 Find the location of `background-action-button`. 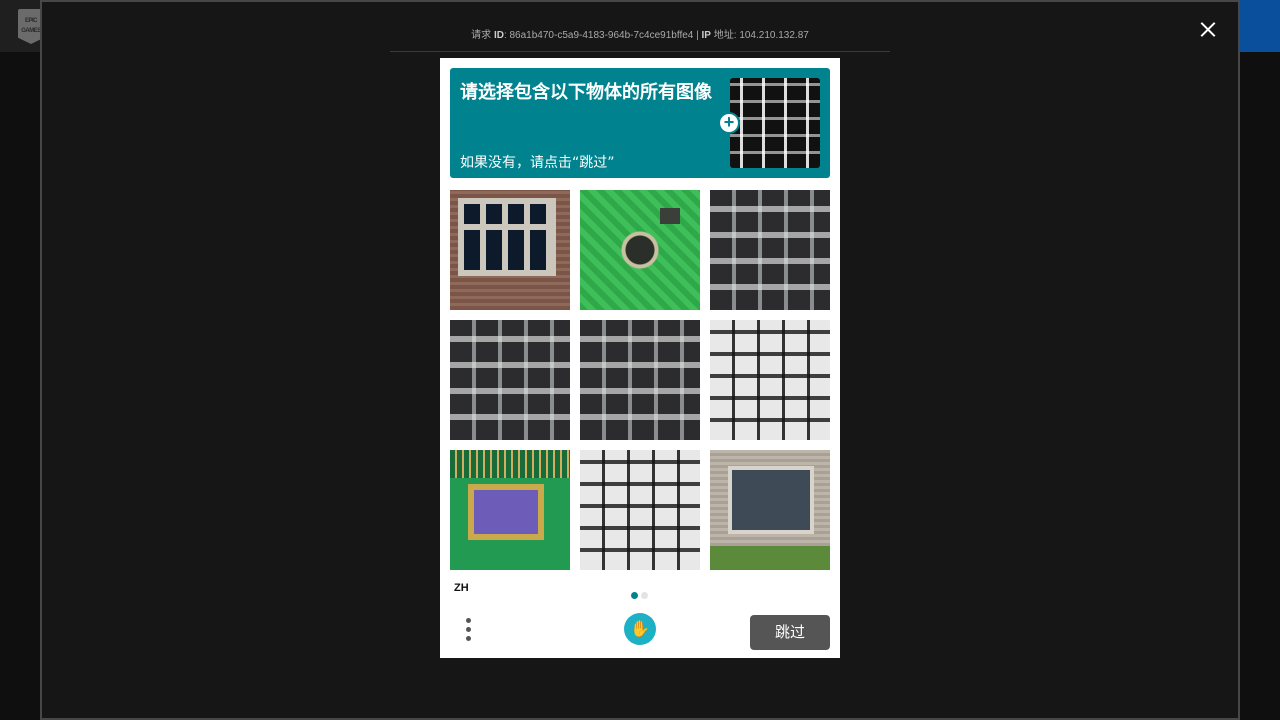

background-action-button is located at coordinates (1257, 26).